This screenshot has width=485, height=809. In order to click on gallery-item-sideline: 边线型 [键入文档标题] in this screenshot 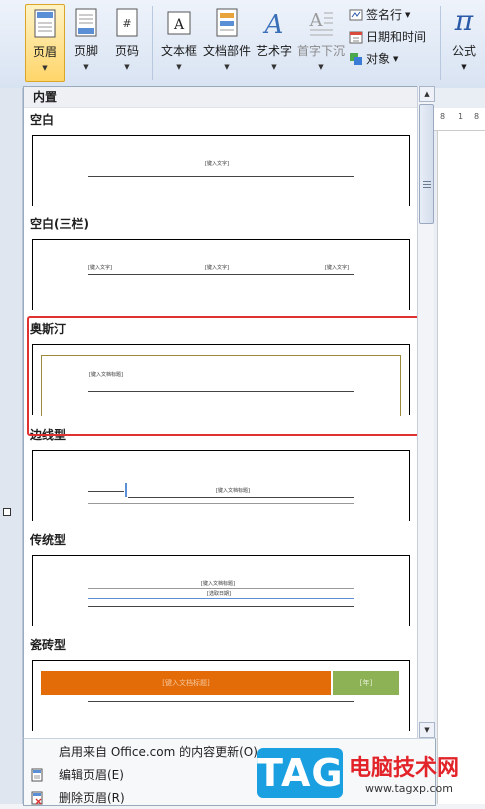, I will do `click(221, 476)`.